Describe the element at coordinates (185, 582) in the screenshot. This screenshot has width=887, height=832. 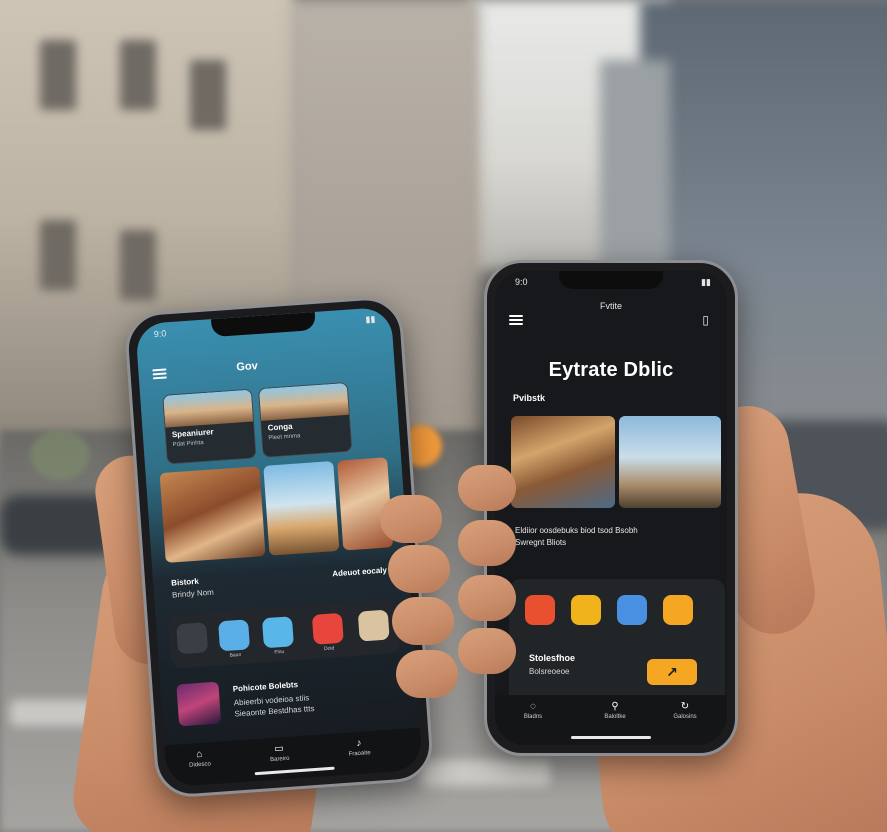
I see `section-title: Bistork` at that location.